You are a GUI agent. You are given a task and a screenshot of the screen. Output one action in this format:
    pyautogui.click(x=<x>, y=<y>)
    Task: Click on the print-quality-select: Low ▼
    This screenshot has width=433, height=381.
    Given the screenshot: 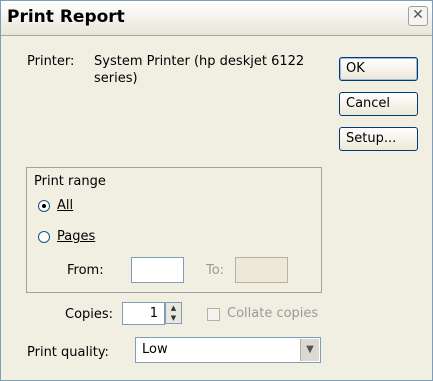 What is the action you would take?
    pyautogui.click(x=228, y=350)
    